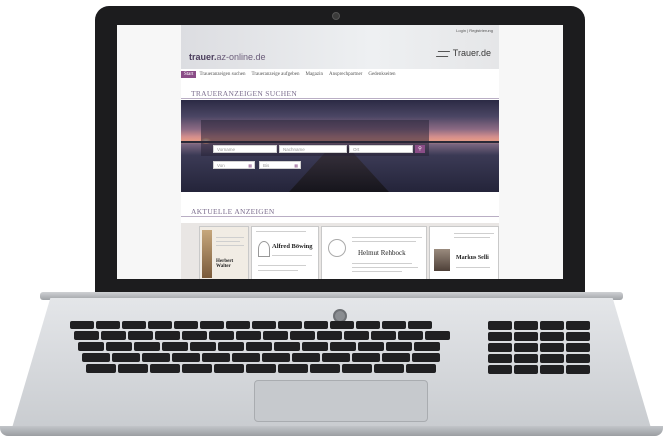  I want to click on von-date-input: Von ▦, so click(234, 165).